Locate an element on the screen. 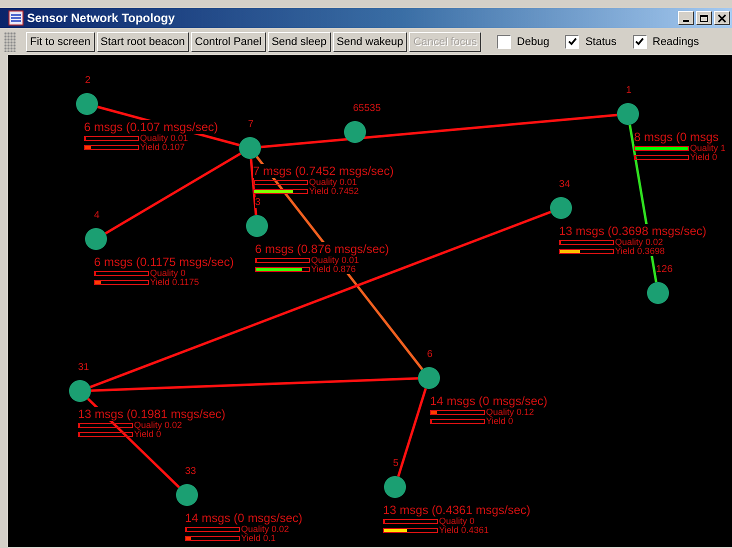  message-rate: 13 msgs (0.3698 msgs/sec) is located at coordinates (632, 231).